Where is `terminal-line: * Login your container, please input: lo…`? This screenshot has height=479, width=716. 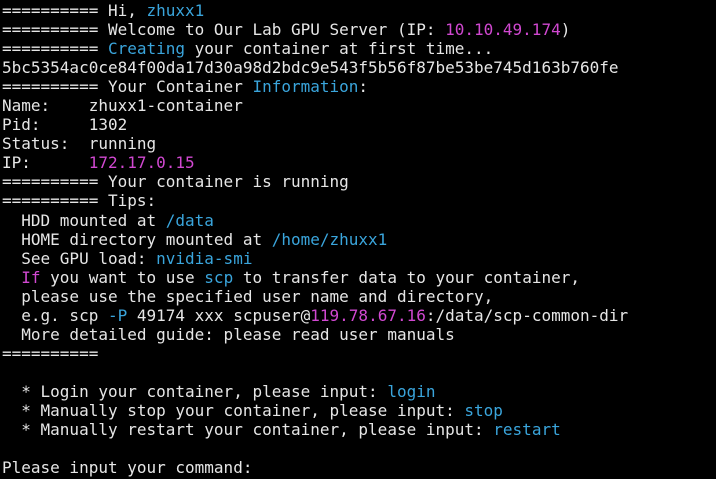 terminal-line: * Login your container, please input: lo… is located at coordinates (359, 391).